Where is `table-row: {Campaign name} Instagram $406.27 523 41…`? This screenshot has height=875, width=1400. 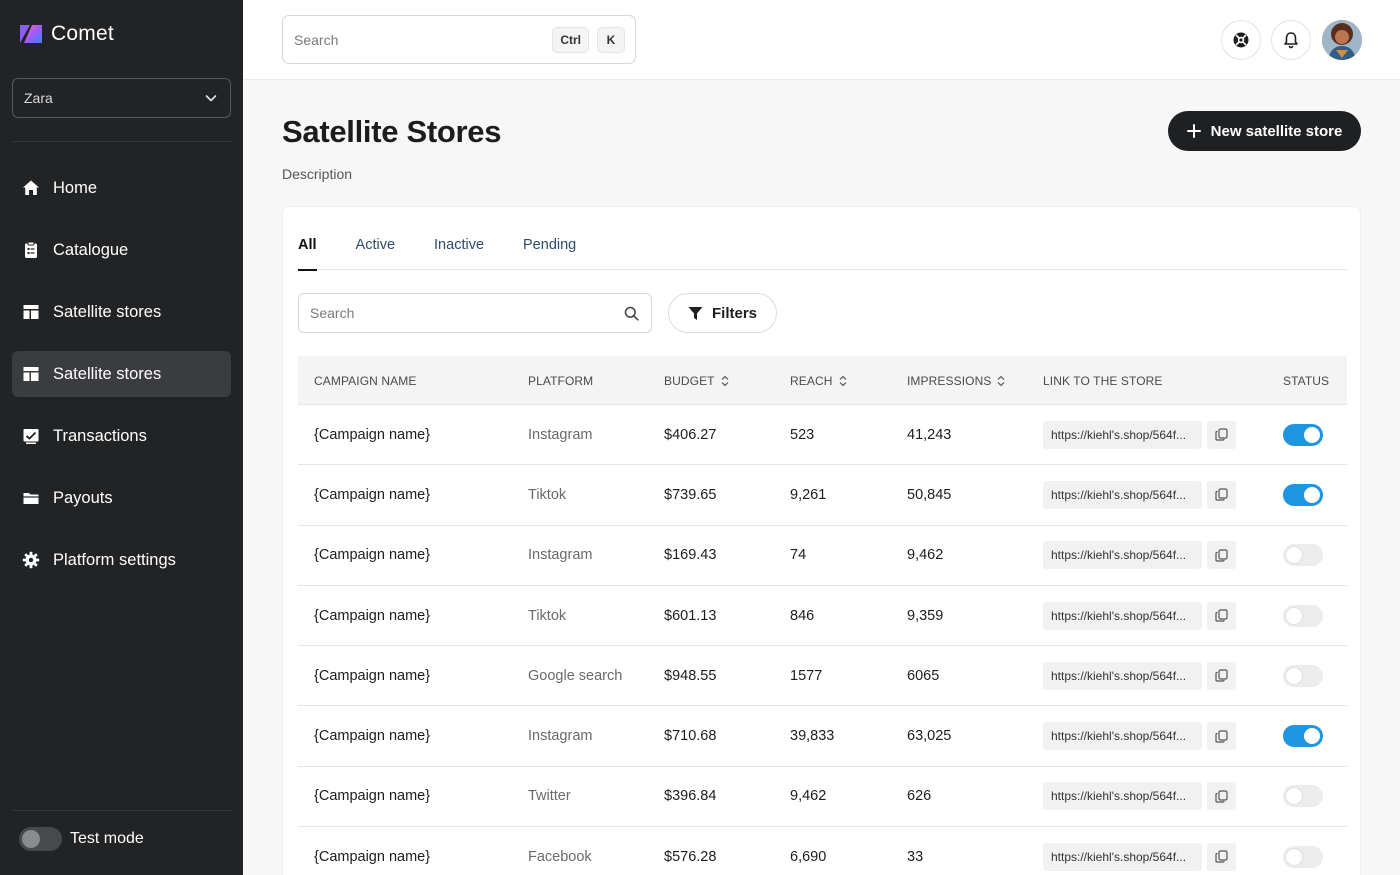 table-row: {Campaign name} Instagram $406.27 523 41… is located at coordinates (822, 435).